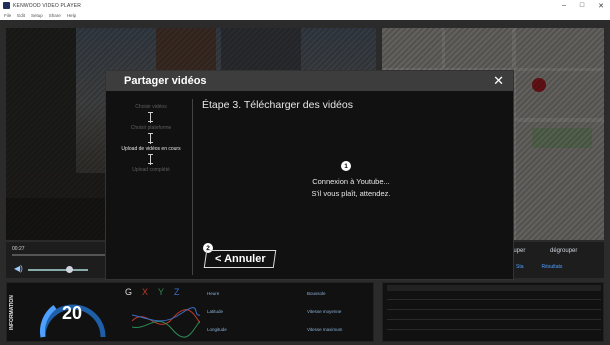 This screenshot has height=345, width=610. Describe the element at coordinates (305, 5) in the screenshot. I see `title-bar: KENWOOD VIDEO PLAYER – □ ✕` at that location.